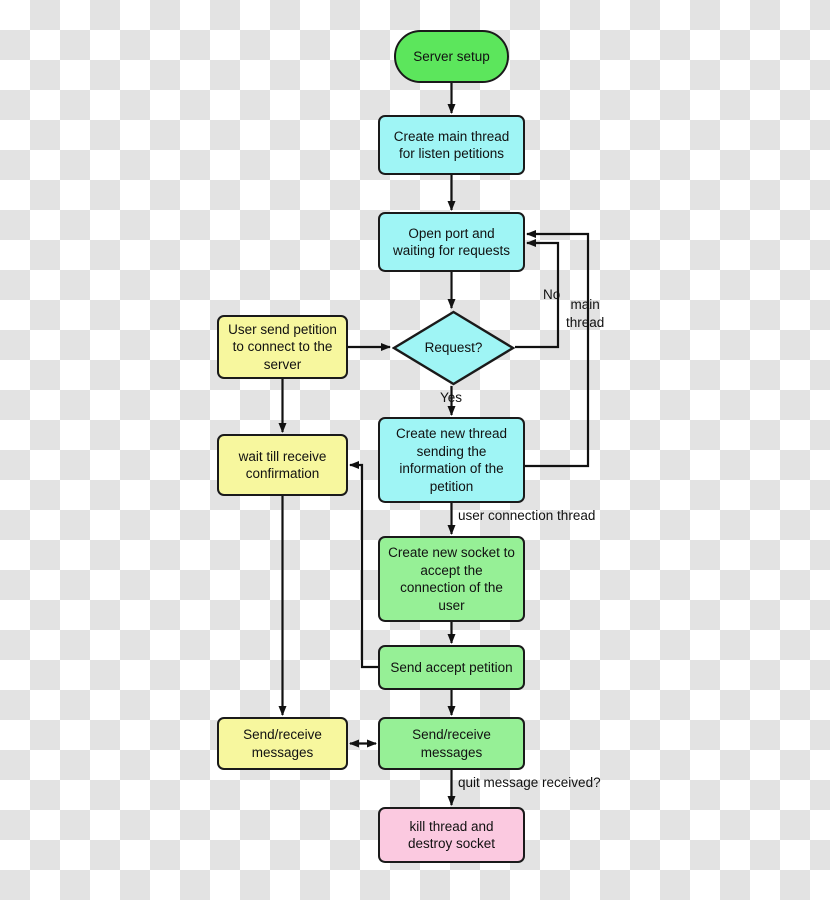 The image size is (830, 900). What do you see at coordinates (529, 782) in the screenshot?
I see `edge-label-quit-message: quit message received?` at bounding box center [529, 782].